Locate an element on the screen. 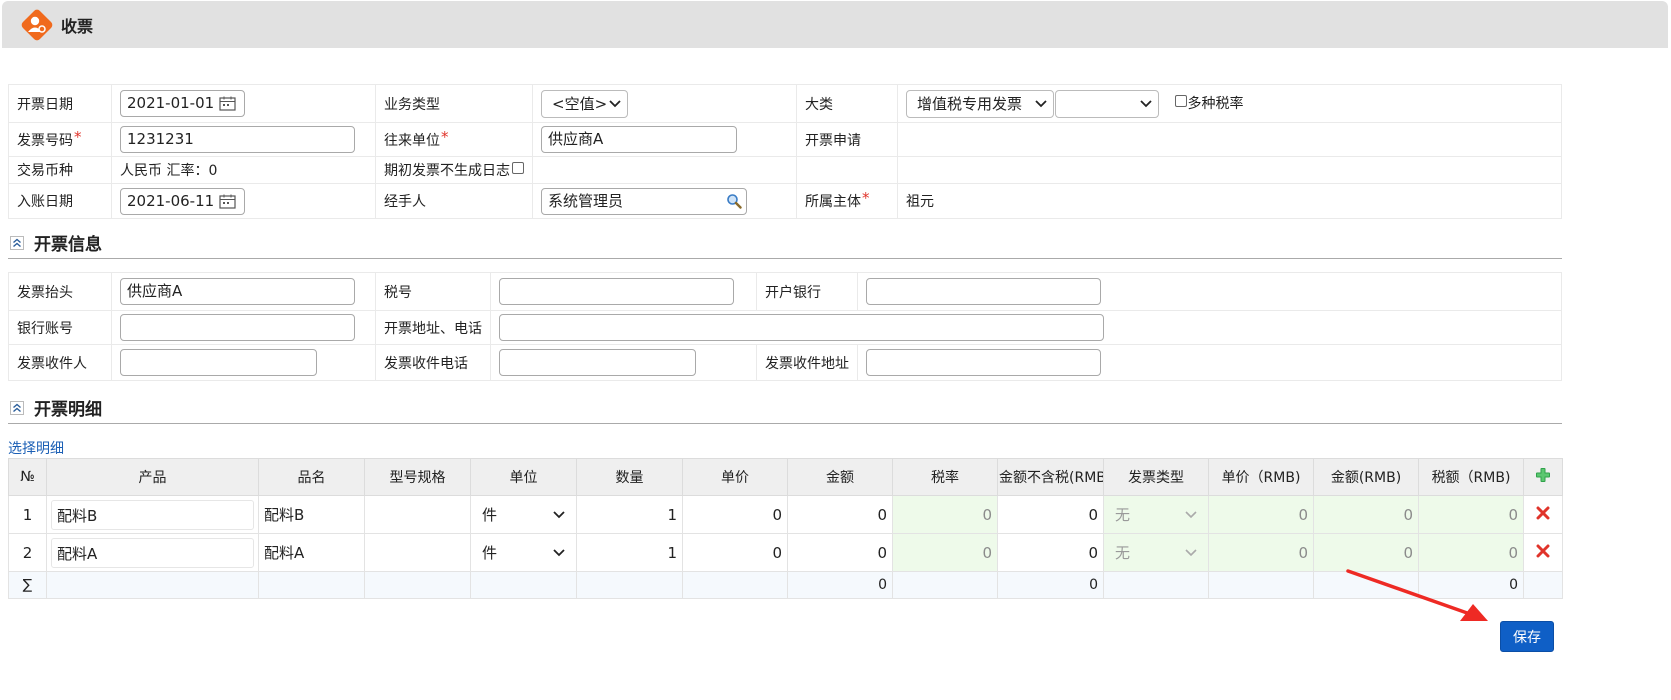 The height and width of the screenshot is (700, 1671). name-cell: 配料A is located at coordinates (311, 552).